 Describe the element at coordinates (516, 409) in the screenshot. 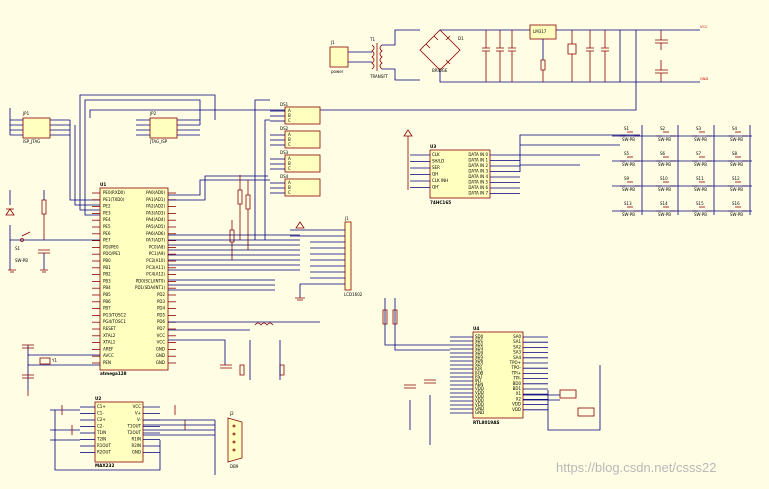

I see `rtl-right-pin-label: VDD` at that location.